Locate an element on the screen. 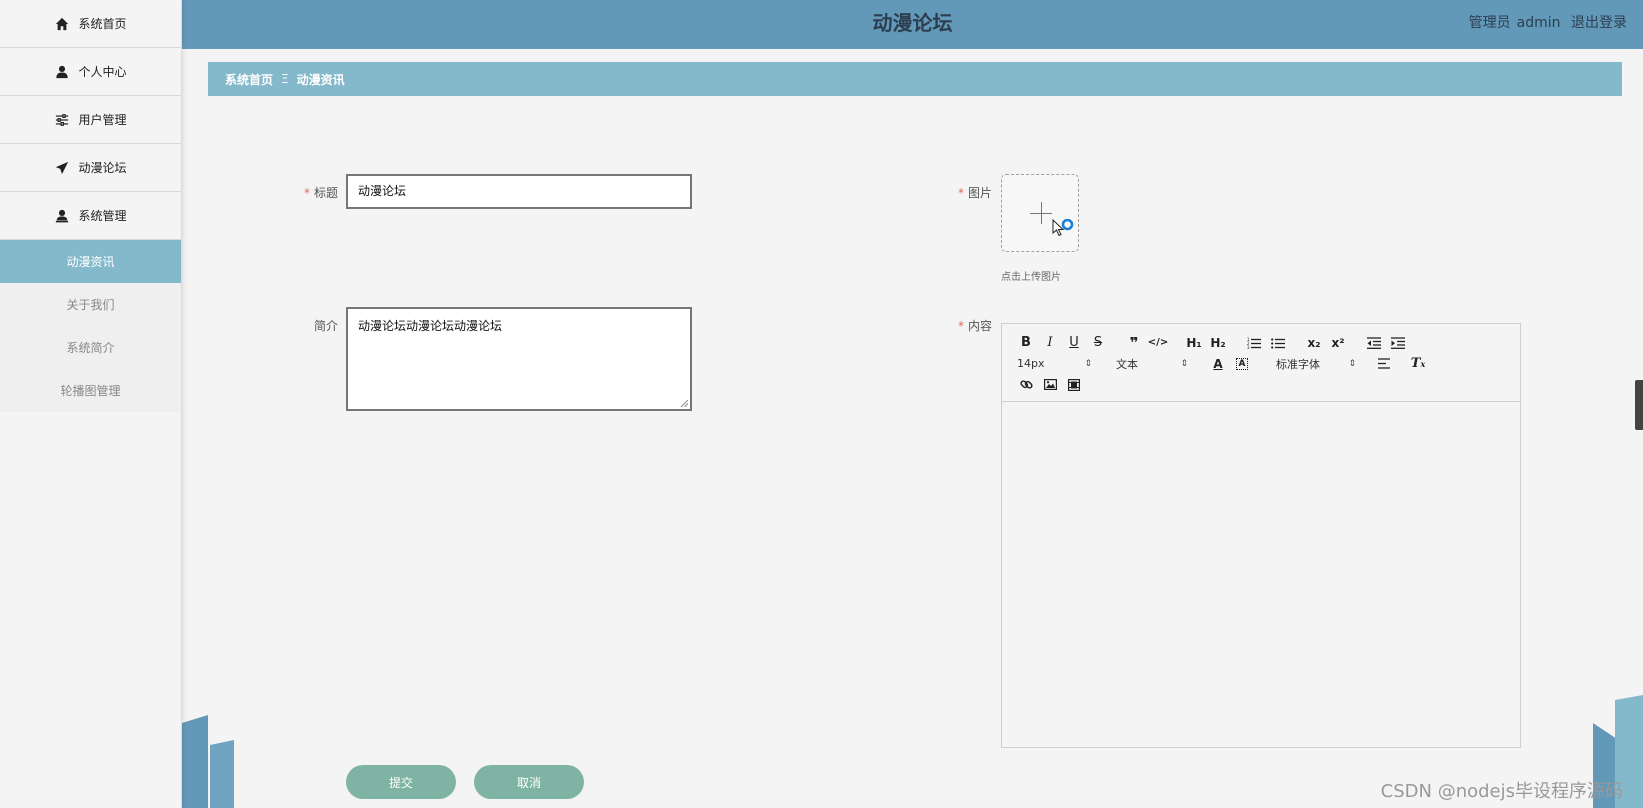  sidebar-subitem-system-intro: 系统简介 is located at coordinates (90, 347).